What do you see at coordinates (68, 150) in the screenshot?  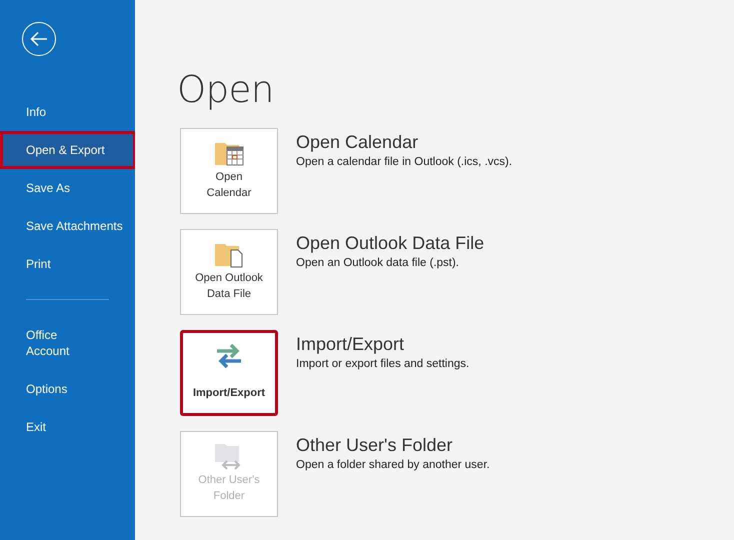 I see `sidebar-item: Open & Export` at bounding box center [68, 150].